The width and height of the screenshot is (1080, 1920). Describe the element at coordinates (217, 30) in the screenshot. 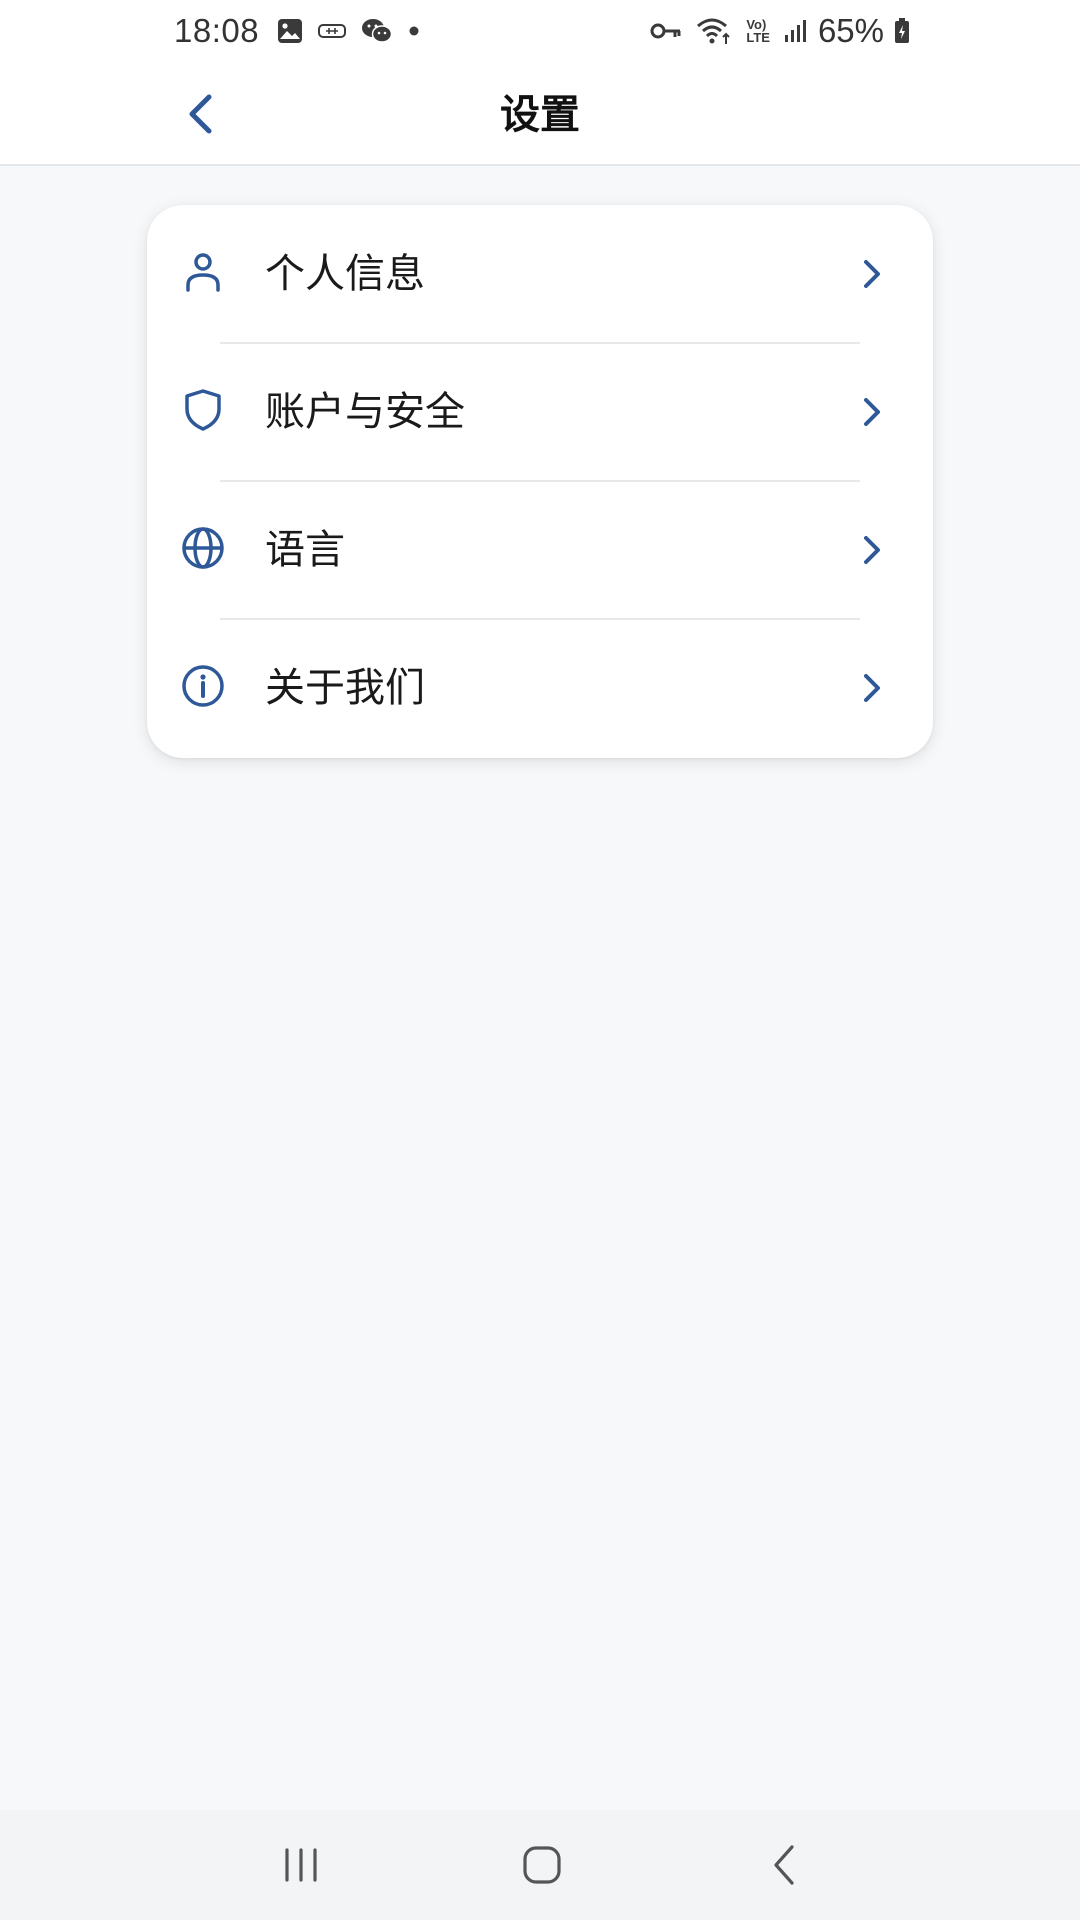

I see `status-time: 18:08` at that location.